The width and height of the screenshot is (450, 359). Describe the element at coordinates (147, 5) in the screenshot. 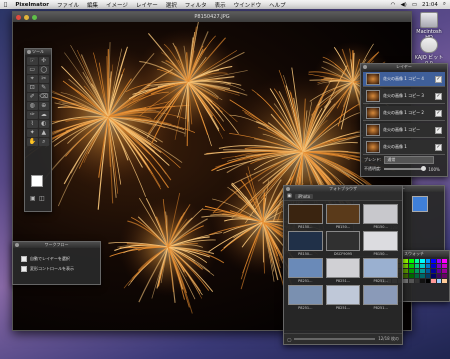

I see `menu-layer: レイヤー` at that location.